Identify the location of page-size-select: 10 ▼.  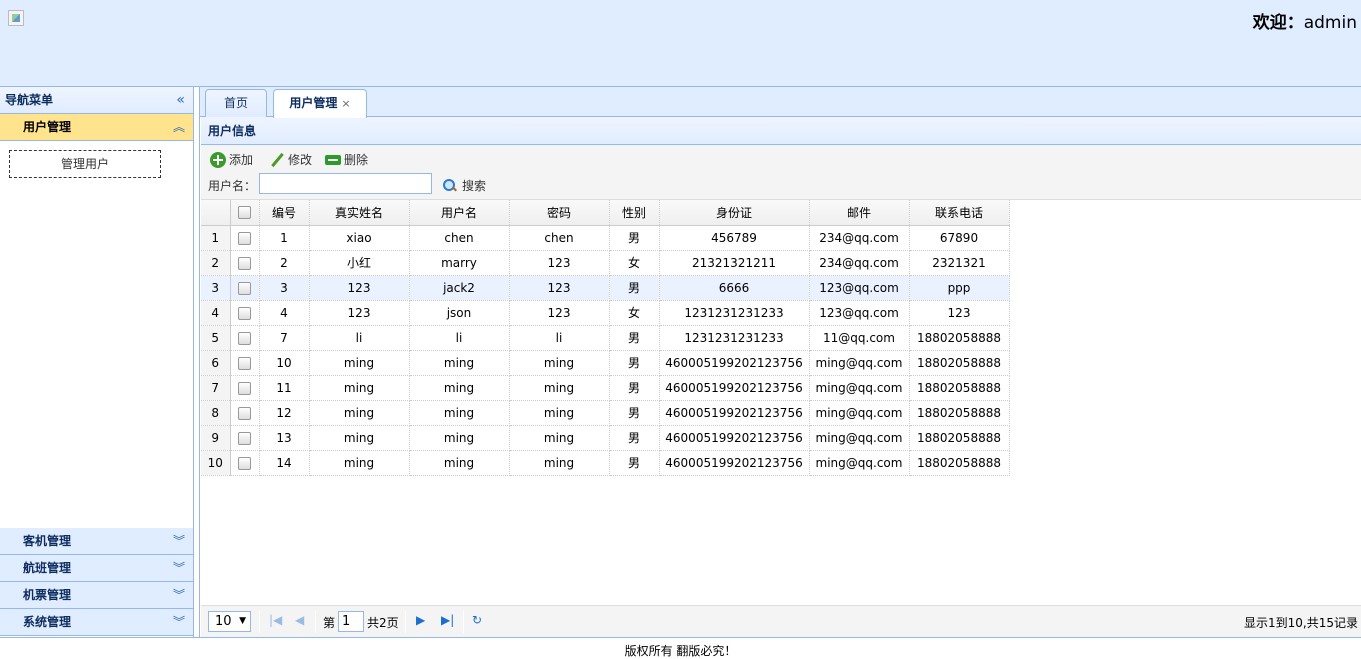
(229, 621).